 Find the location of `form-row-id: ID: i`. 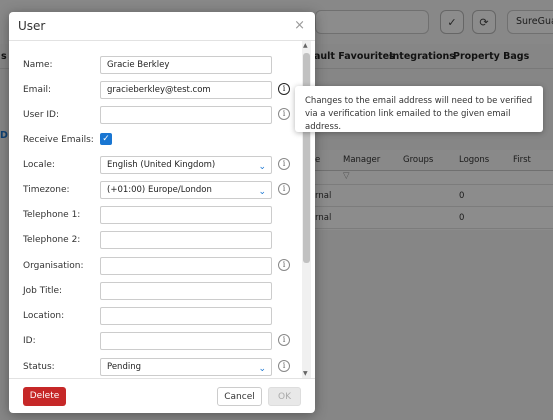

form-row-id: ID: i is located at coordinates (159, 342).